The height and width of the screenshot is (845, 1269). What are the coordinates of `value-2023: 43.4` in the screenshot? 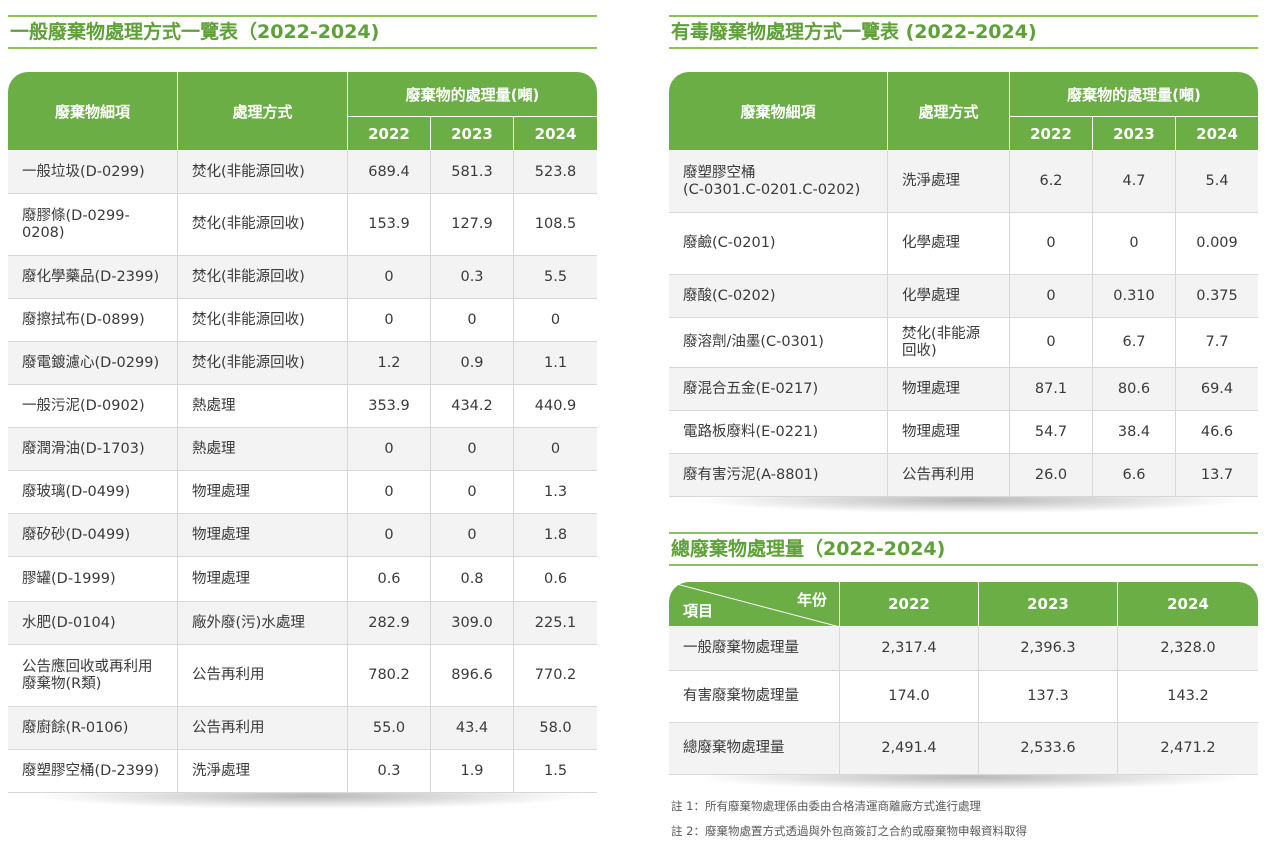 It's located at (472, 728).